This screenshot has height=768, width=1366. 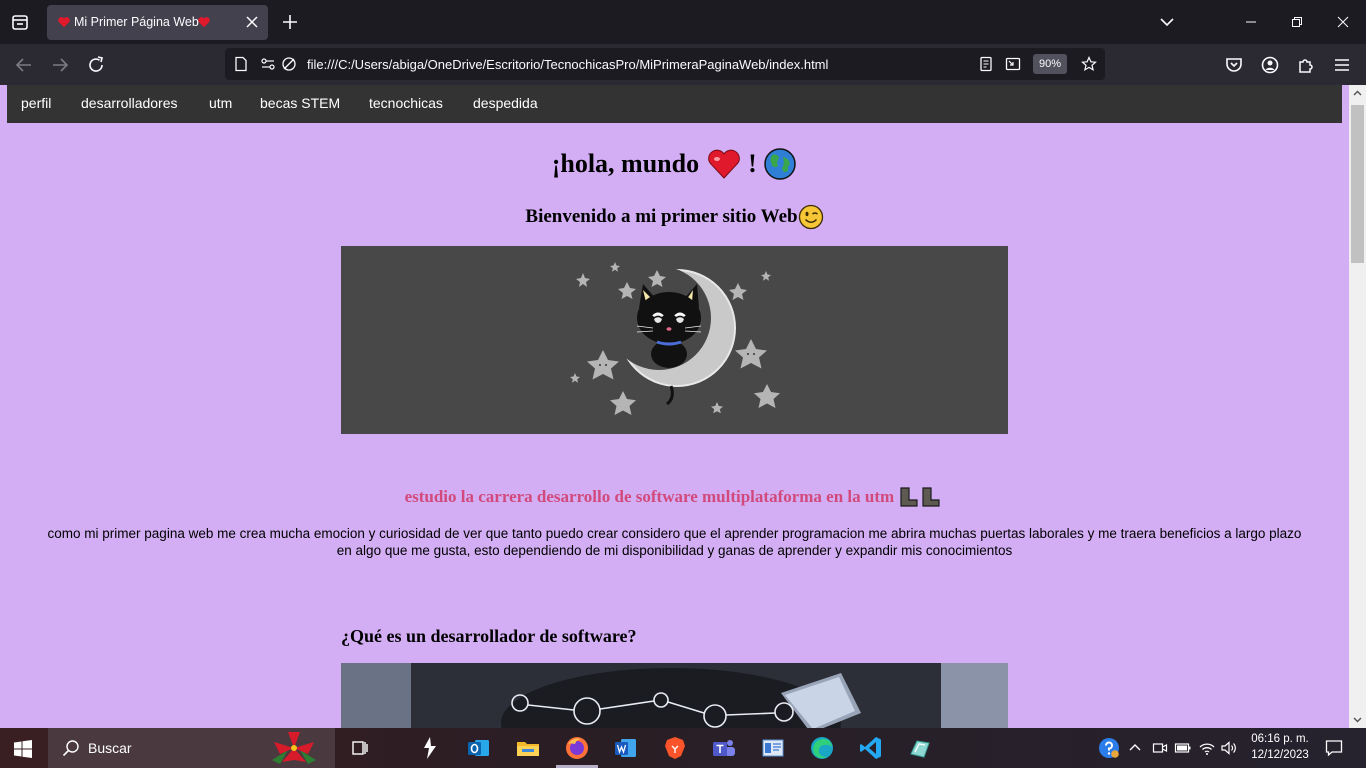 I want to click on chevron-down-icon, so click(x=1167, y=22).